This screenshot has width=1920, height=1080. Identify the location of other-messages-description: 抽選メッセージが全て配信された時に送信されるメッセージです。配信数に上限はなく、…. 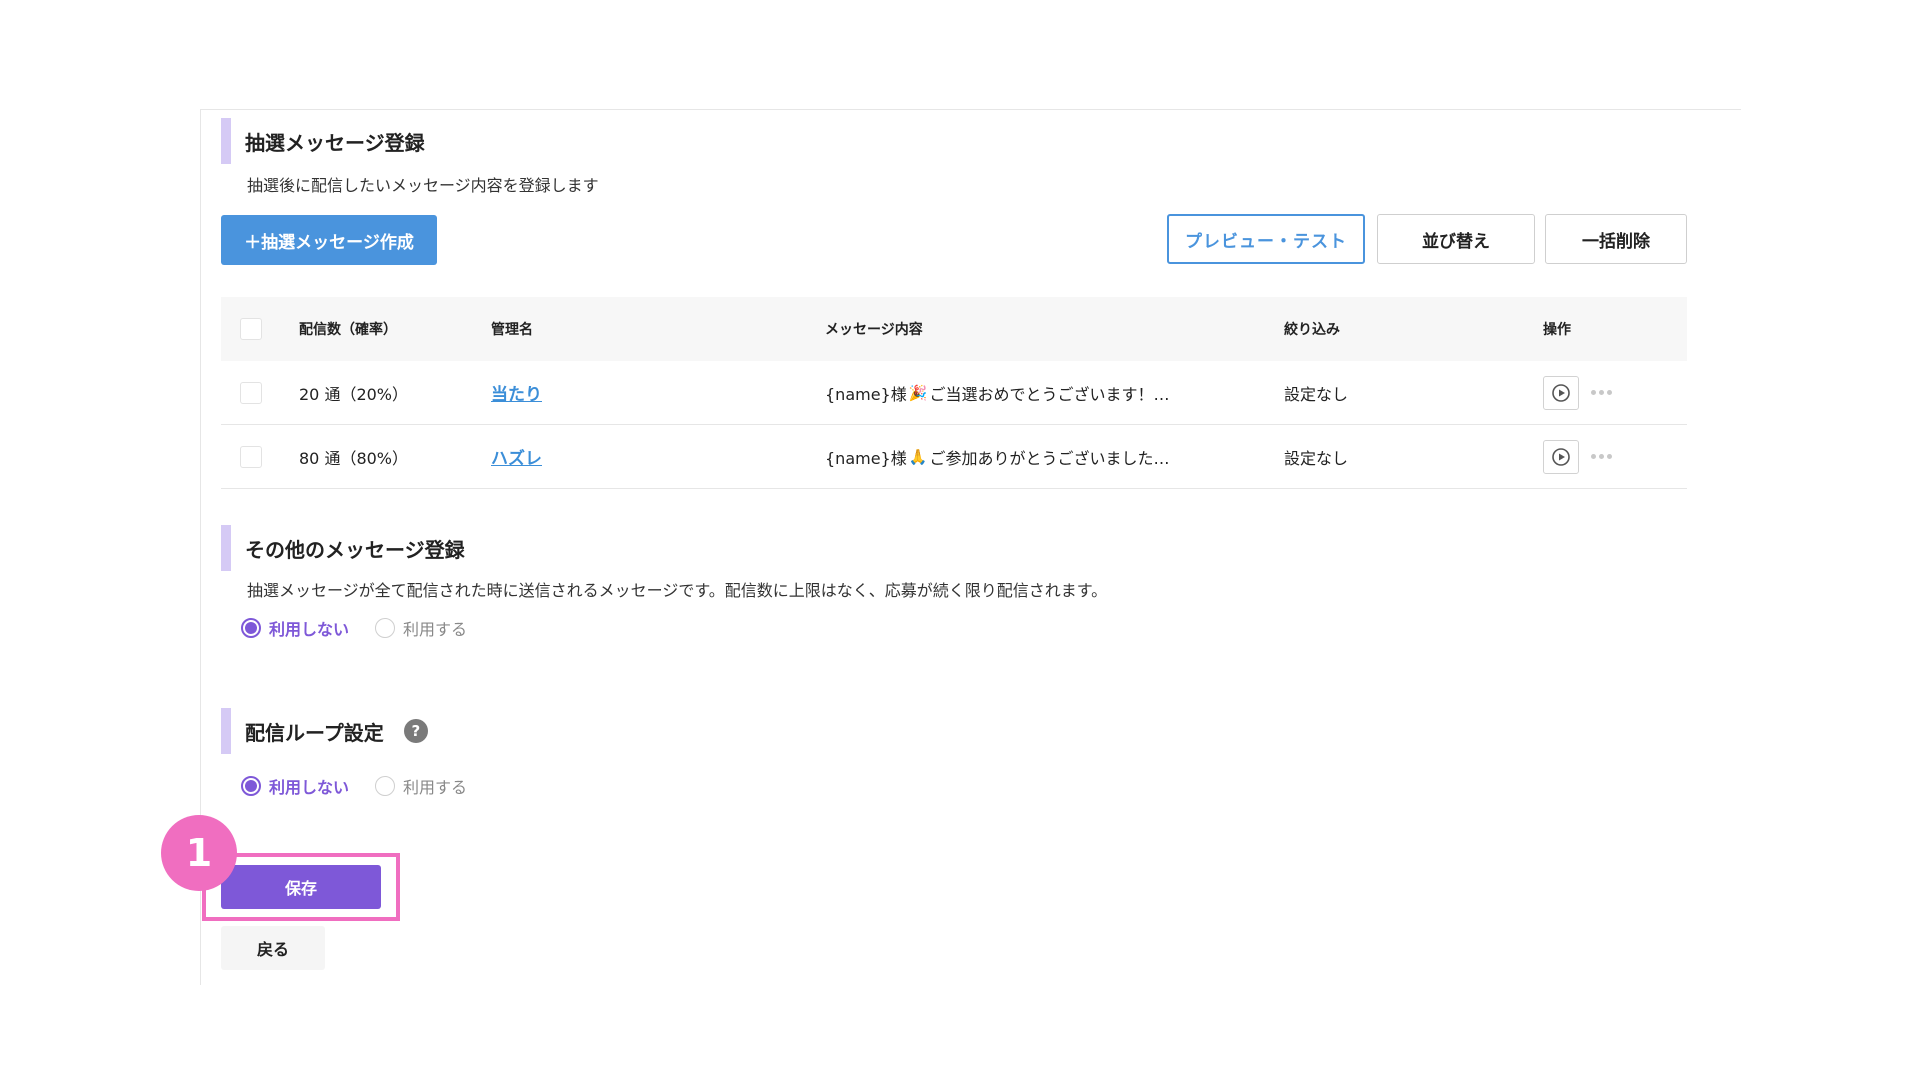
(677, 590).